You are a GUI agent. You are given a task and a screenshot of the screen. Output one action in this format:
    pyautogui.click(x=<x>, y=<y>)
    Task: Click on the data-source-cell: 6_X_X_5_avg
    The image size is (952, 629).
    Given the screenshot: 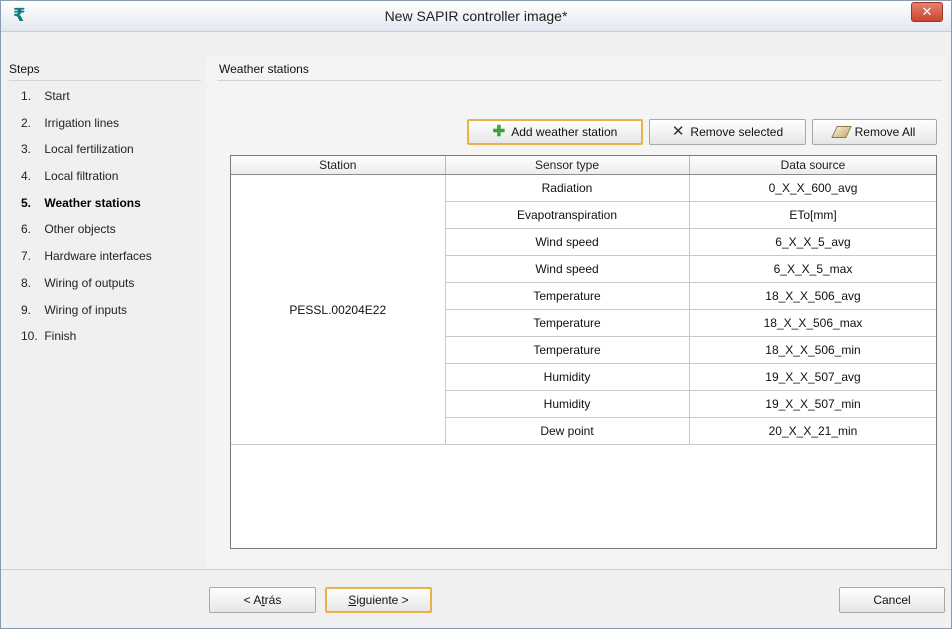 What is the action you would take?
    pyautogui.click(x=812, y=242)
    